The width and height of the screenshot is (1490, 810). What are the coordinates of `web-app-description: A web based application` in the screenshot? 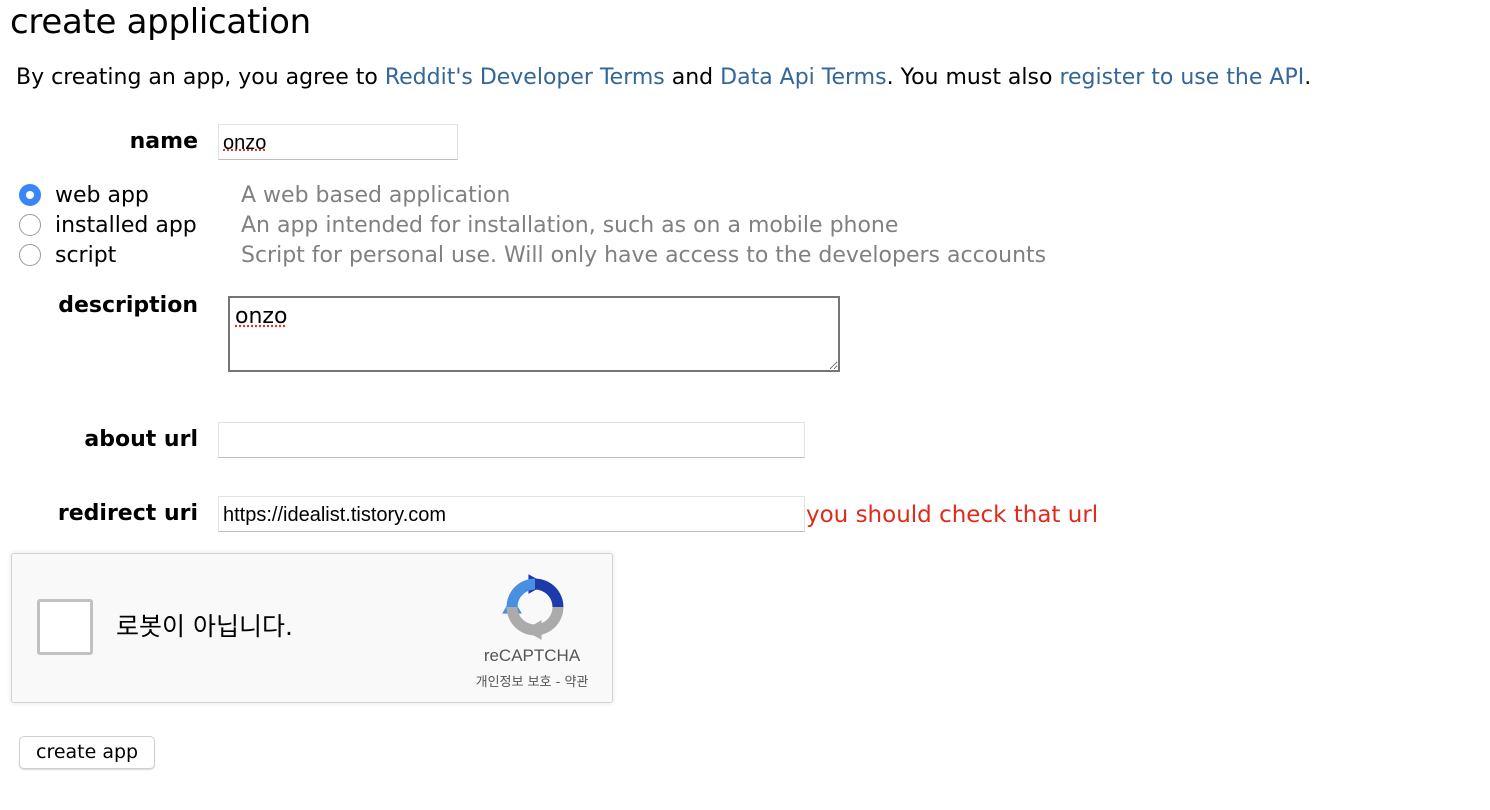 It's located at (376, 195).